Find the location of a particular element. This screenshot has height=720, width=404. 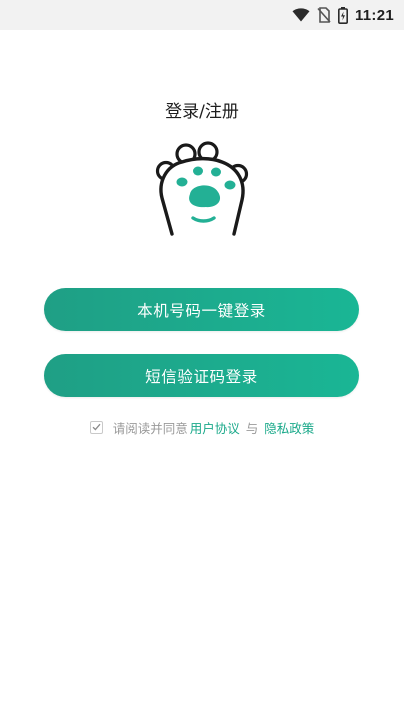

one-click-login-button: 本机号码一键登录 is located at coordinates (201, 309).